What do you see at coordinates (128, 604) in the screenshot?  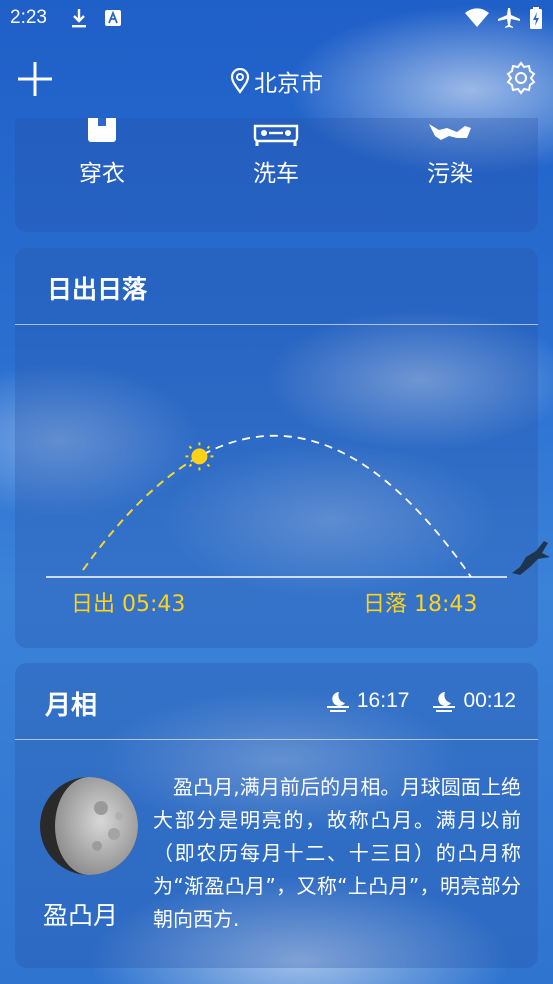 I see `sunrise-time: 日出 05:43` at bounding box center [128, 604].